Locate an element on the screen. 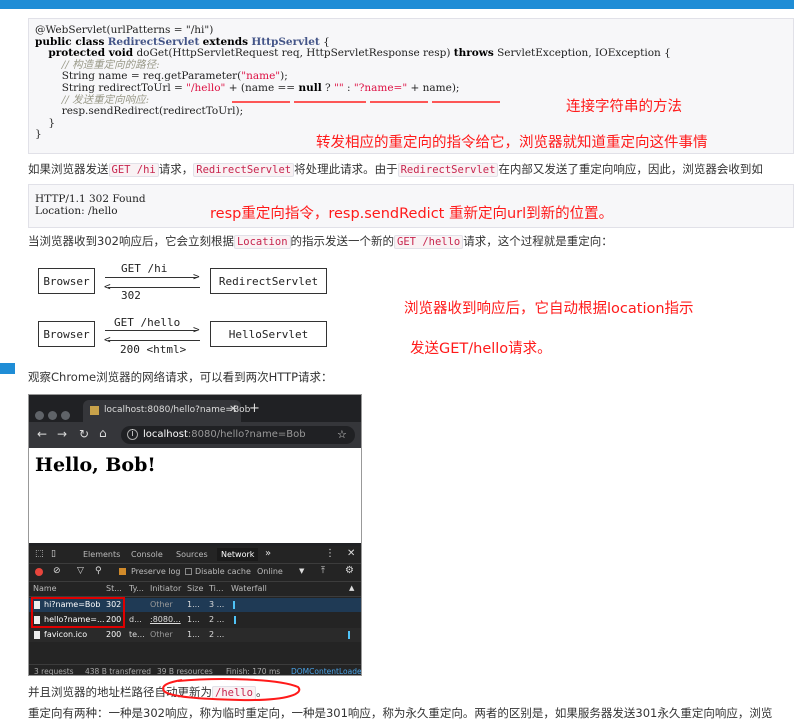  text: 在内部又发送了重定向响应，因此，浏览器会收到如 is located at coordinates (630, 169).